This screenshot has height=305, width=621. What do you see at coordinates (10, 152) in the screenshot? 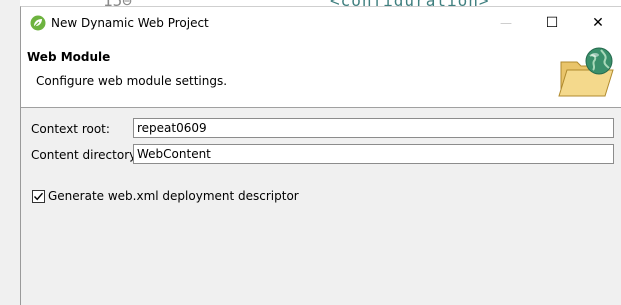
I see `background-left-strip` at bounding box center [10, 152].